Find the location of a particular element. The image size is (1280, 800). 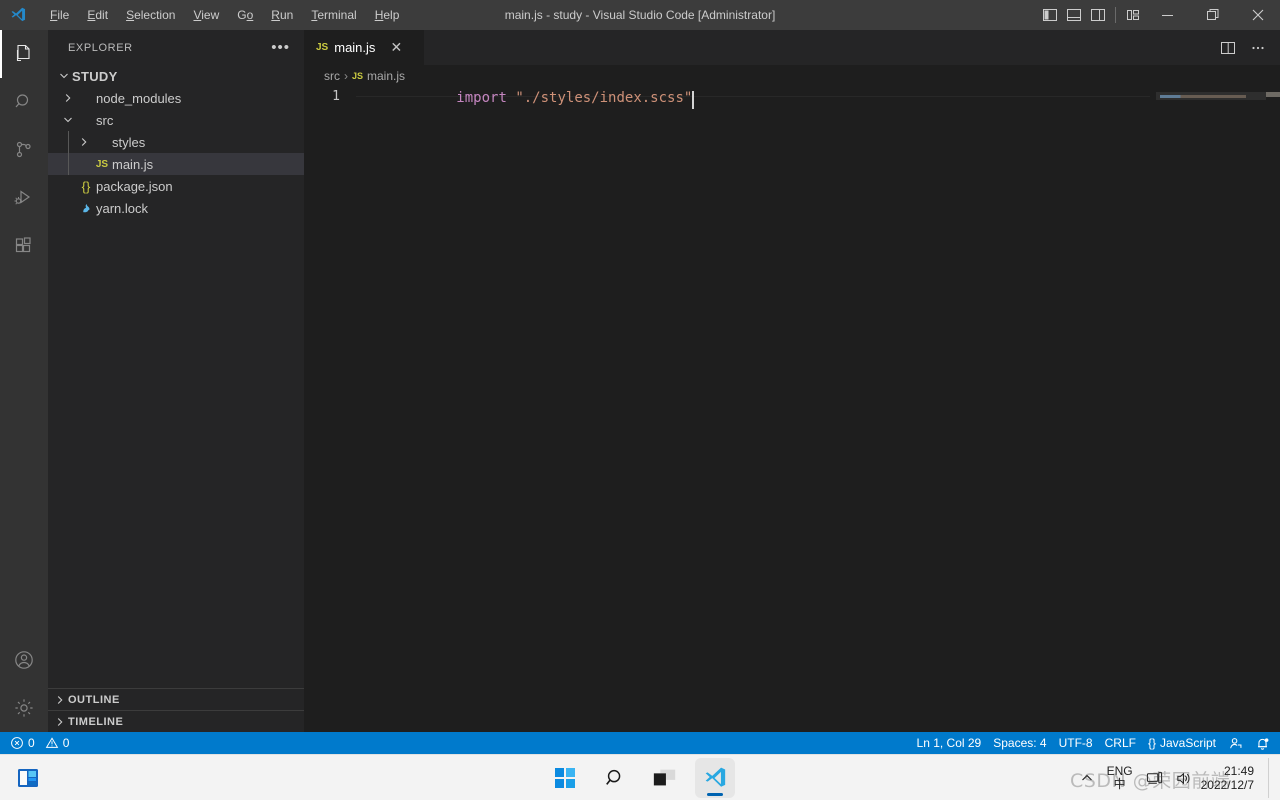

tree-item-yarn-lock: yarn.lock is located at coordinates (176, 208).